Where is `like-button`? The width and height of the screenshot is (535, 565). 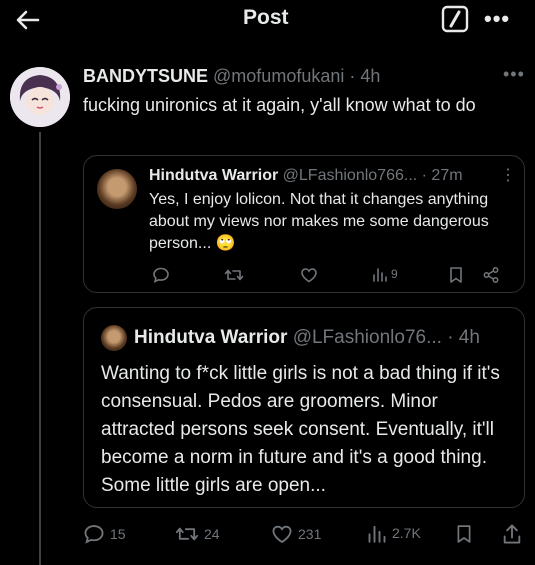 like-button is located at coordinates (309, 275).